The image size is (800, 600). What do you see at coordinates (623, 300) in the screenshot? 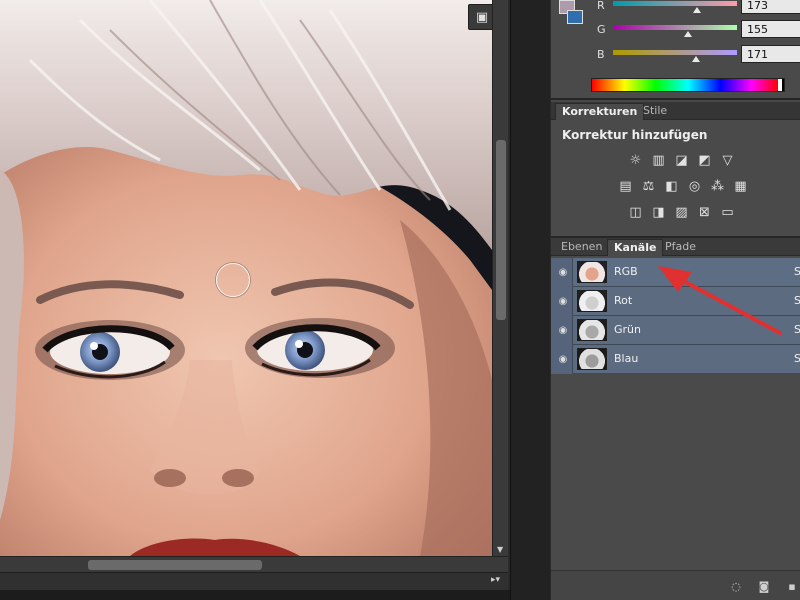
I see `channel-name: Rot` at bounding box center [623, 300].